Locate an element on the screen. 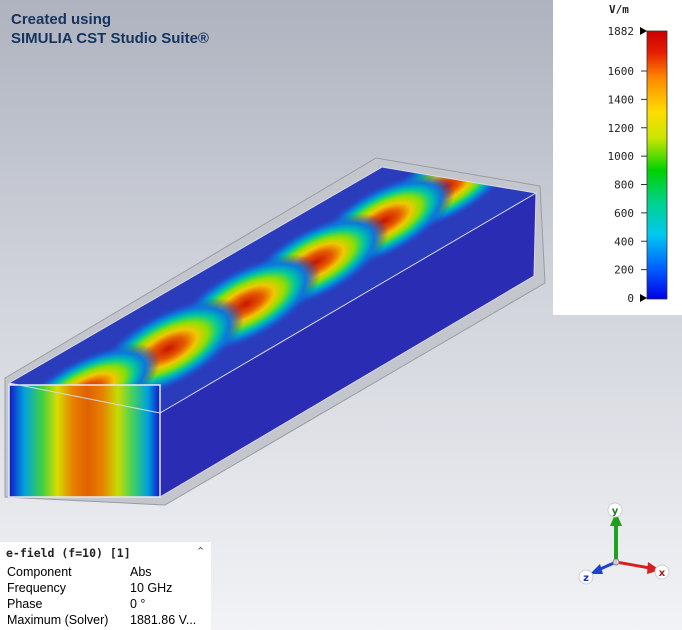 The width and height of the screenshot is (682, 630). z-axis-label: z is located at coordinates (586, 578).